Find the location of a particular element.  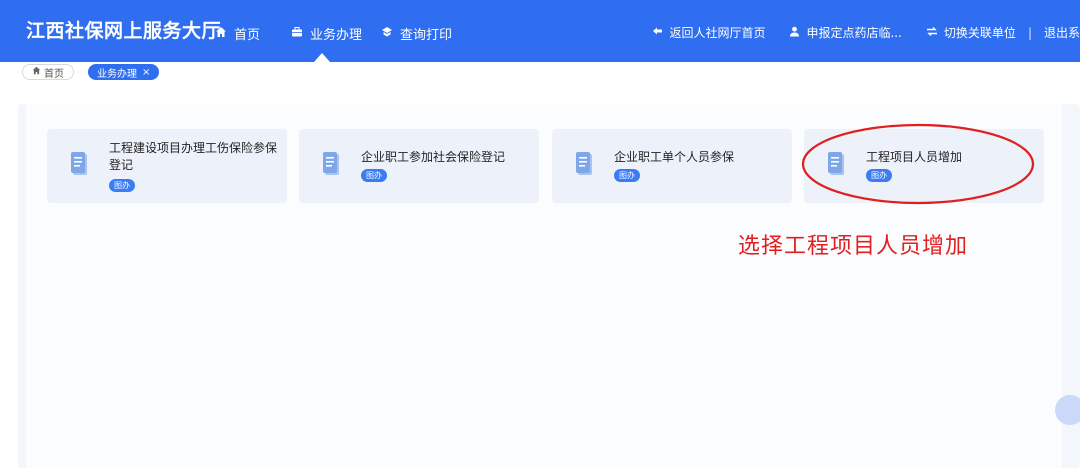

card-title: 企业职工单个人员参保 is located at coordinates (674, 157).